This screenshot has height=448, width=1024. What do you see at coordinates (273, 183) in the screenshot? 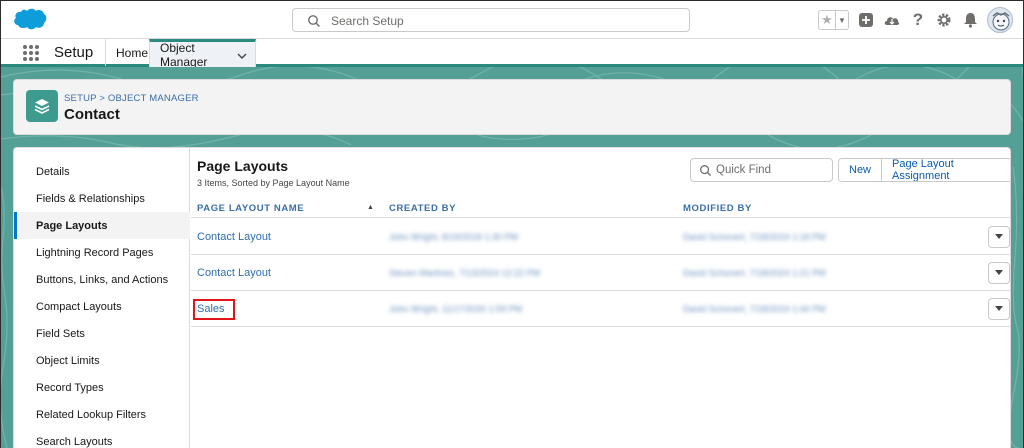
I see `section-subtitle: 3 Items, Sorted by Page Layout Name` at bounding box center [273, 183].